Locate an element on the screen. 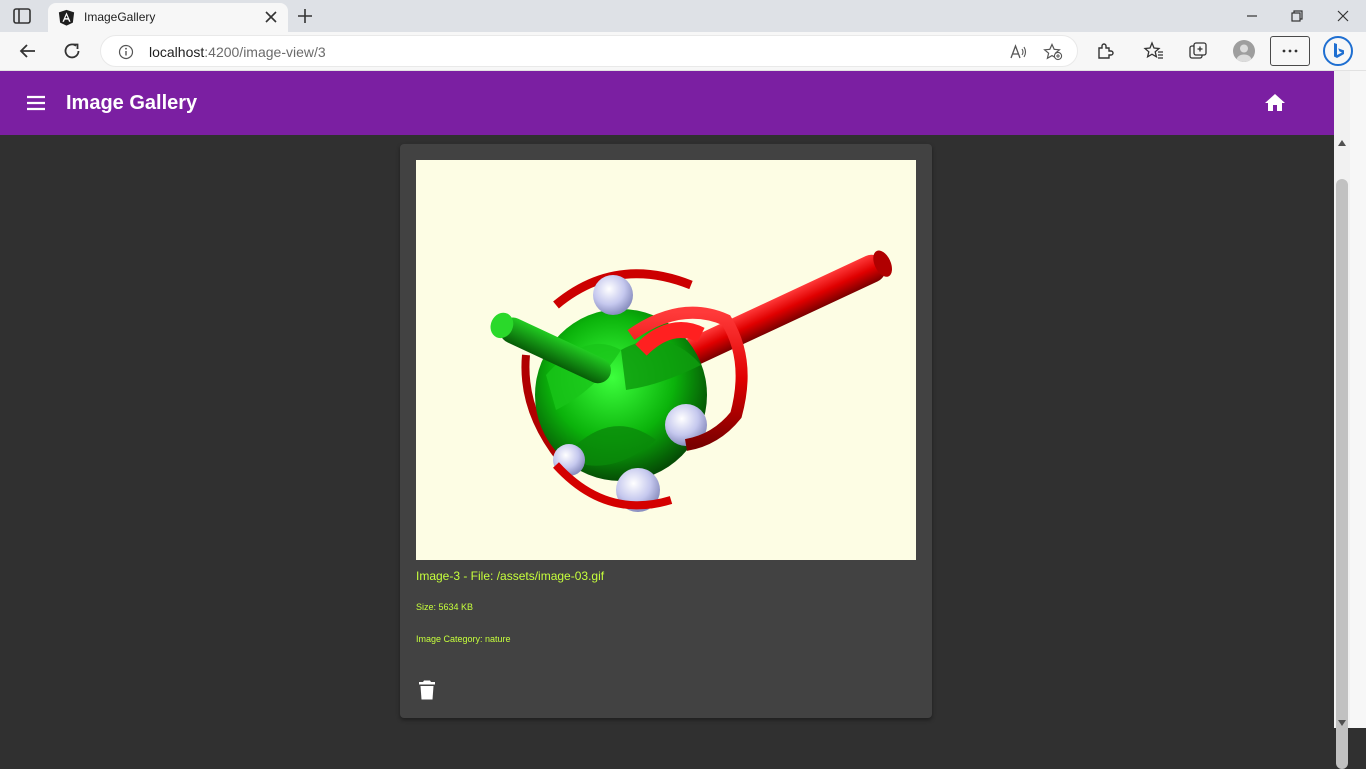 This screenshot has height=769, width=1366. more-icon is located at coordinates (1290, 51).